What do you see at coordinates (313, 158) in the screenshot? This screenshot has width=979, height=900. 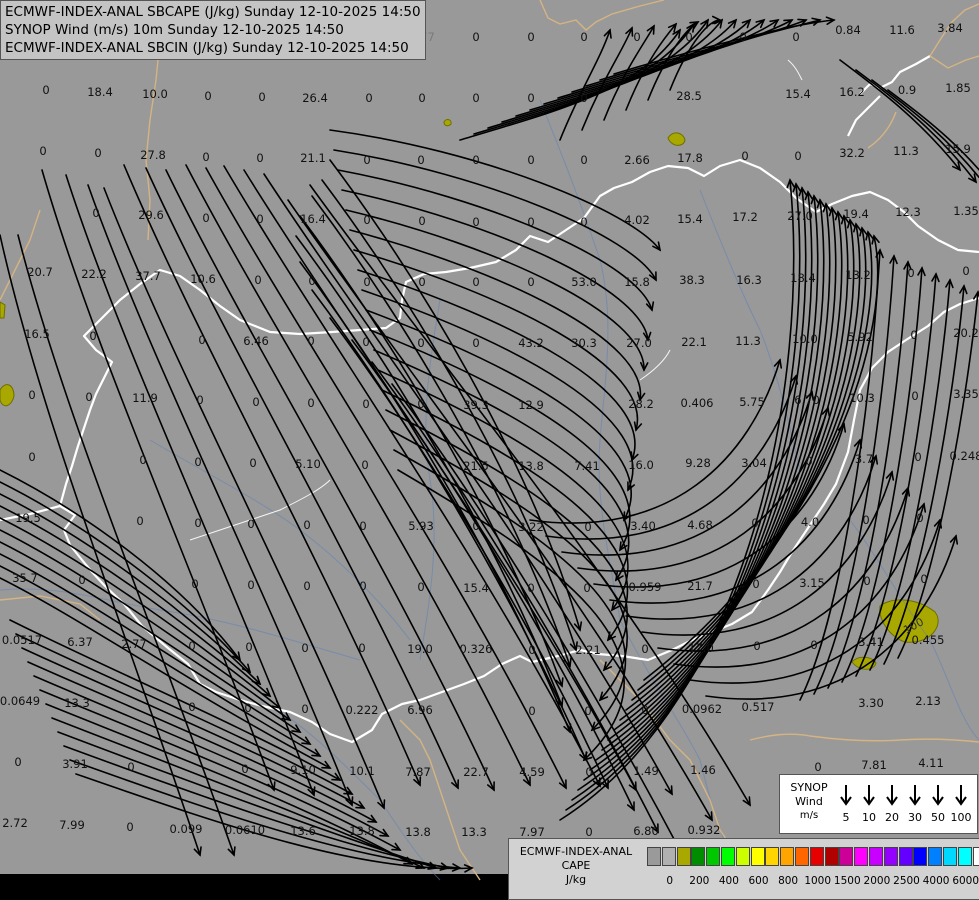 I see `station-value: 21.1` at bounding box center [313, 158].